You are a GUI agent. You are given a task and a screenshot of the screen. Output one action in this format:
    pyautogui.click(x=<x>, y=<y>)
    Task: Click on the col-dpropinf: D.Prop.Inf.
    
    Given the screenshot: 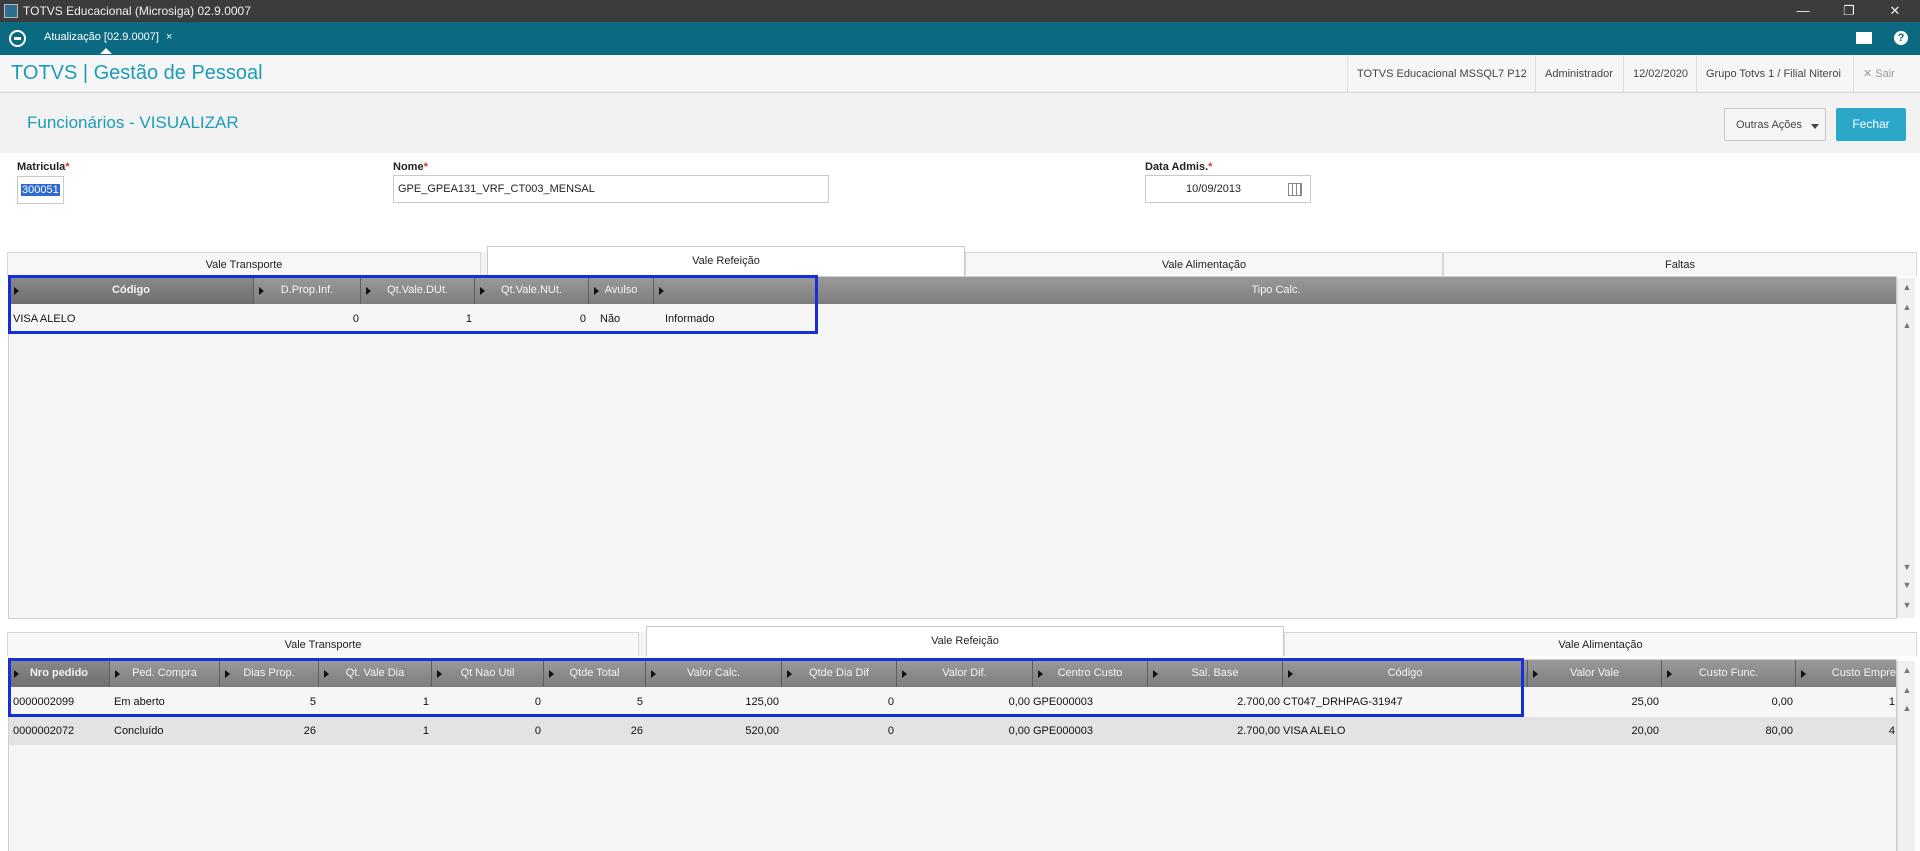 What is the action you would take?
    pyautogui.click(x=307, y=290)
    